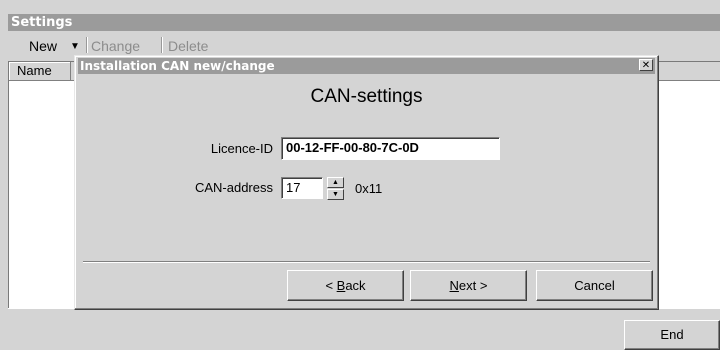  What do you see at coordinates (241, 148) in the screenshot?
I see `licence-id-label: Licence-ID` at bounding box center [241, 148].